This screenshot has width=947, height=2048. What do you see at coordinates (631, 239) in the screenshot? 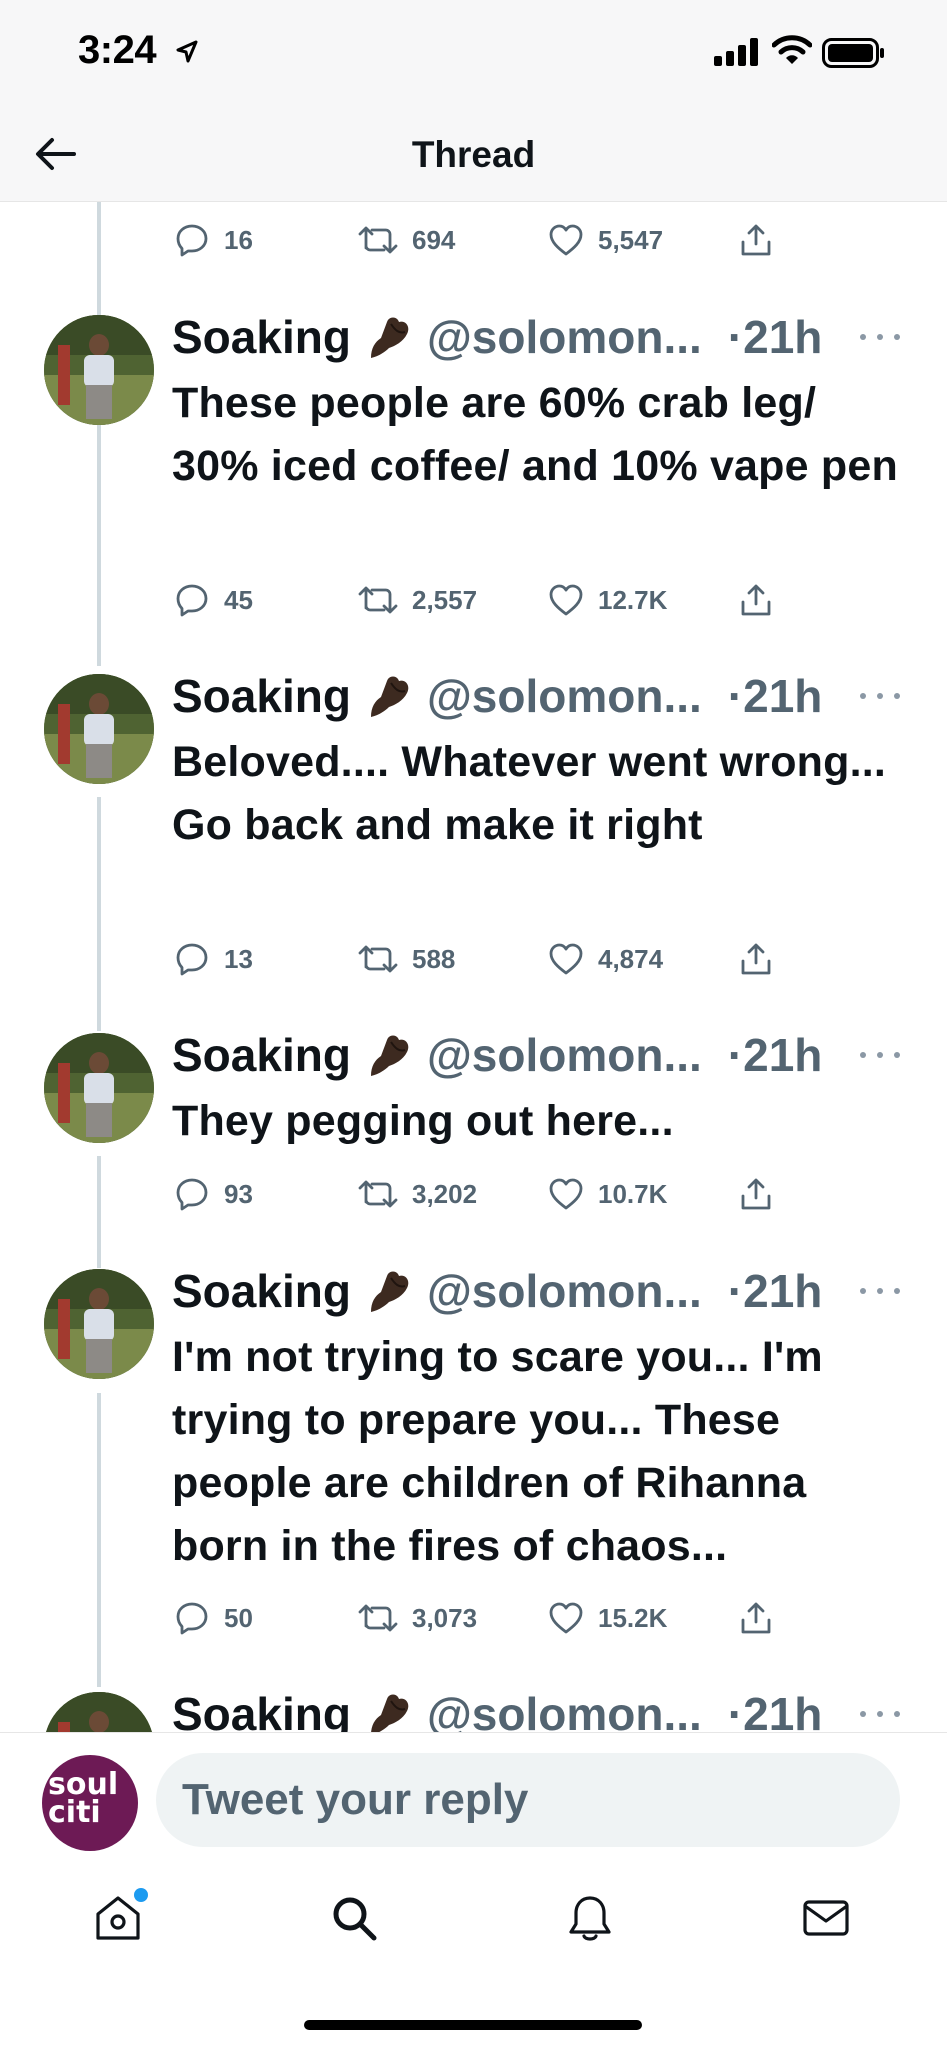
I see `like-count: 5,547` at bounding box center [631, 239].